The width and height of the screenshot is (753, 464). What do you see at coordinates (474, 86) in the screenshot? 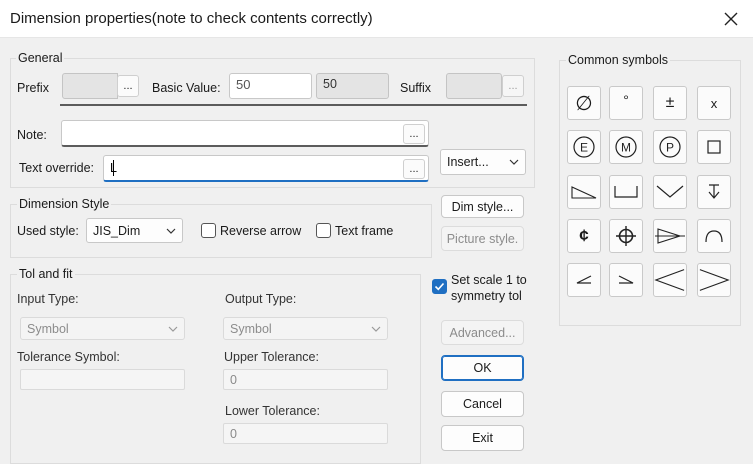
I see `suffix-field` at bounding box center [474, 86].